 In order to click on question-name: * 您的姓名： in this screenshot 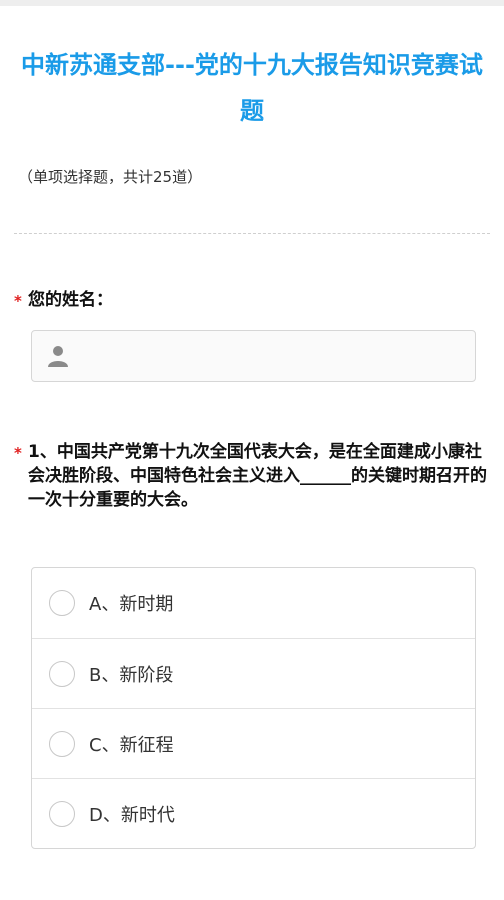, I will do `click(252, 300)`.